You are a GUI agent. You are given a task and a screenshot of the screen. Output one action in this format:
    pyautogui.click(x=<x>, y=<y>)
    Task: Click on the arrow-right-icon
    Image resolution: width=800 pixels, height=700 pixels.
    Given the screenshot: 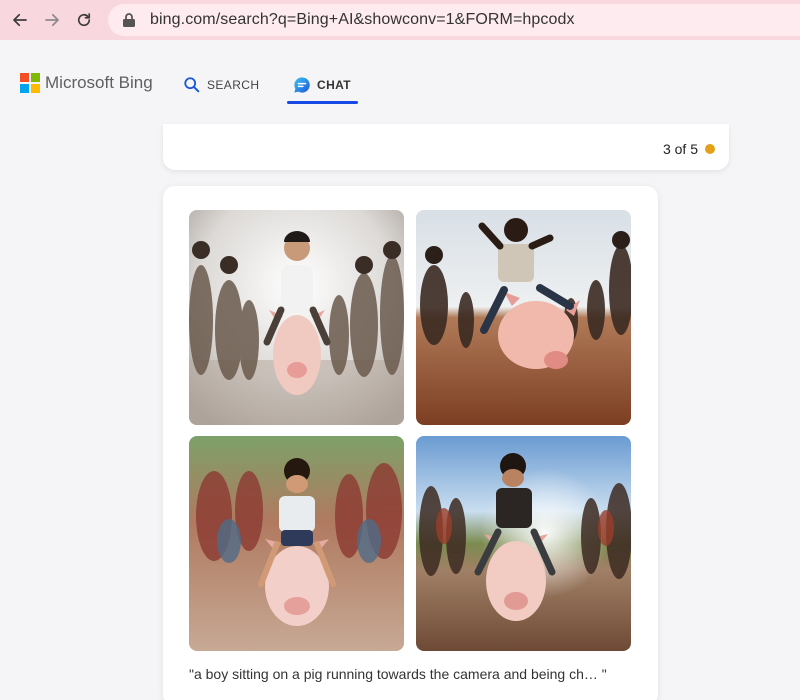 What is the action you would take?
    pyautogui.click(x=52, y=20)
    